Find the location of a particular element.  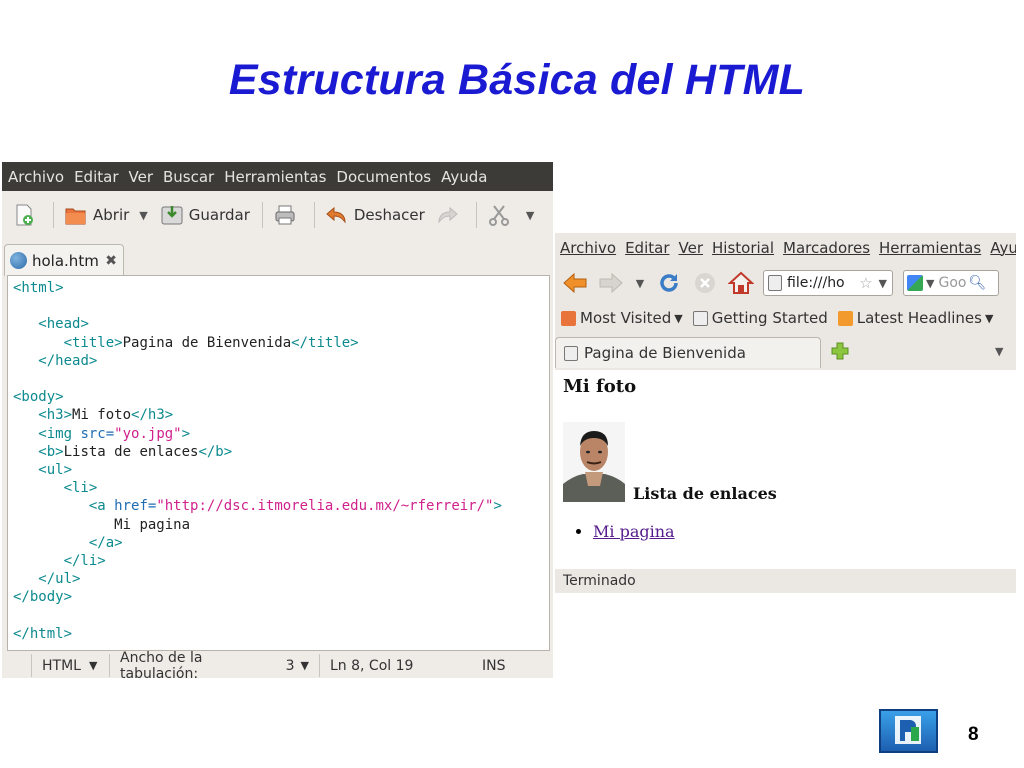

save-button: Guardar is located at coordinates (205, 215).